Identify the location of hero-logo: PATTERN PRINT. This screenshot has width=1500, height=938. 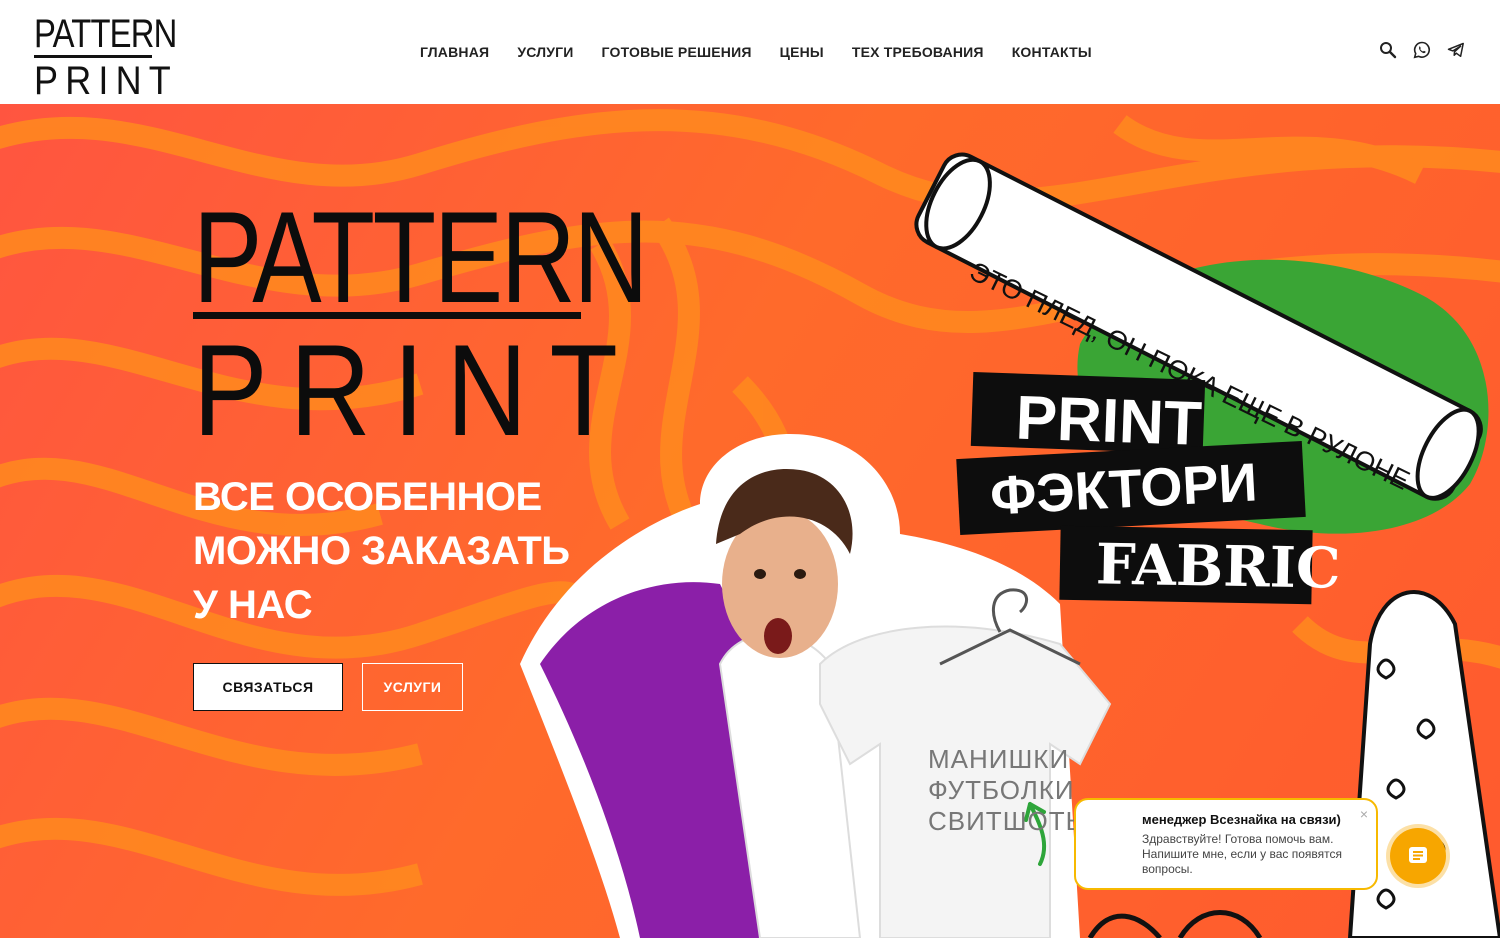
(476, 323).